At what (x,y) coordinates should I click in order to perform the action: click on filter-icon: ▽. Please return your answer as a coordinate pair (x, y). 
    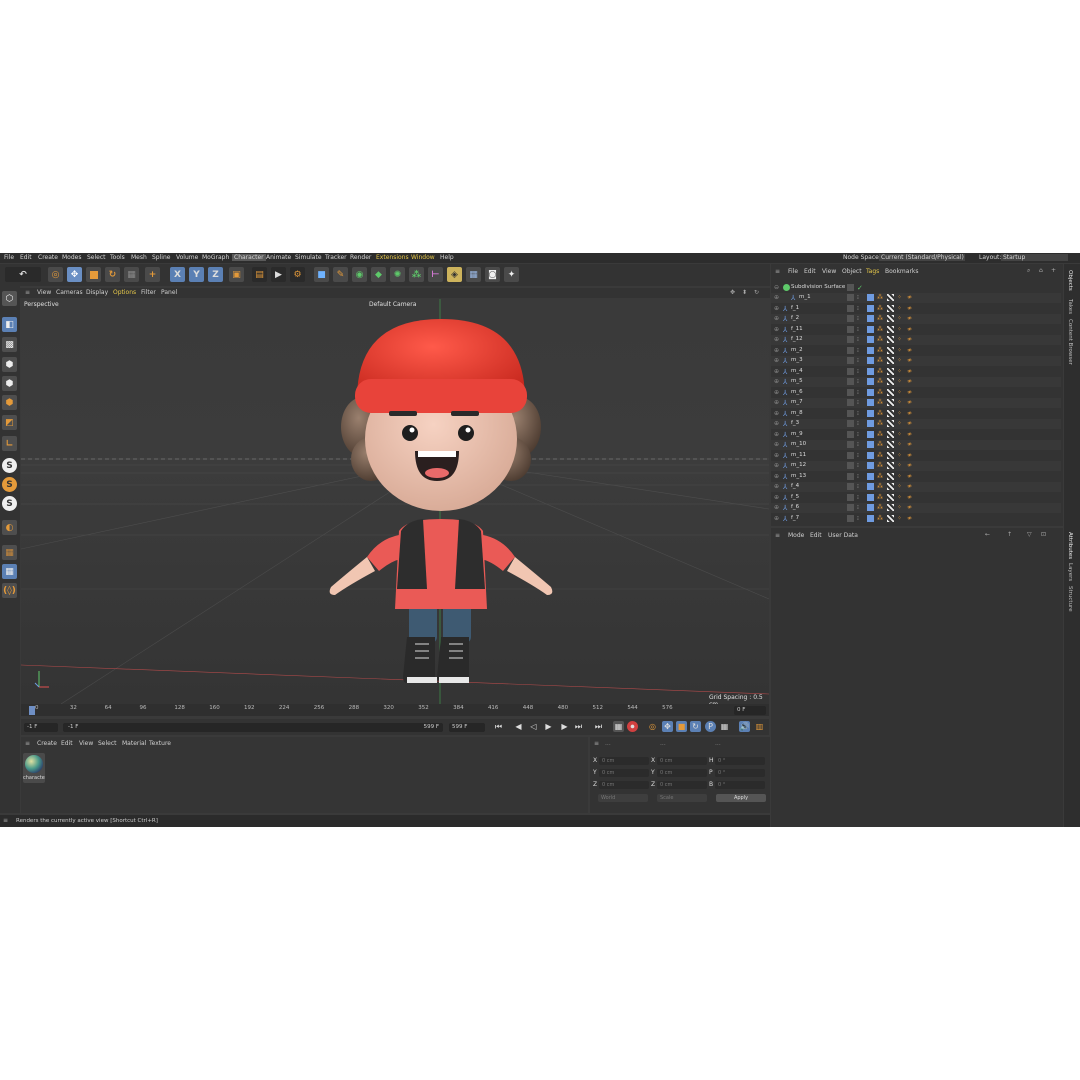
    Looking at the image, I should click on (1029, 534).